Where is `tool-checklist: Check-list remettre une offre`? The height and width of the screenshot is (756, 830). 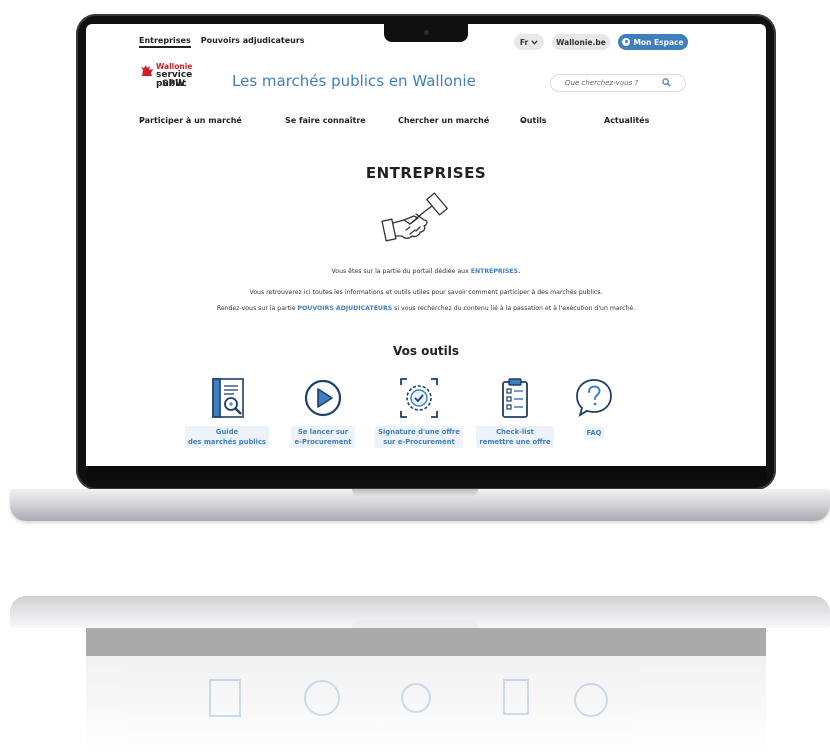
tool-checklist: Check-list remettre une offre is located at coordinates (515, 412).